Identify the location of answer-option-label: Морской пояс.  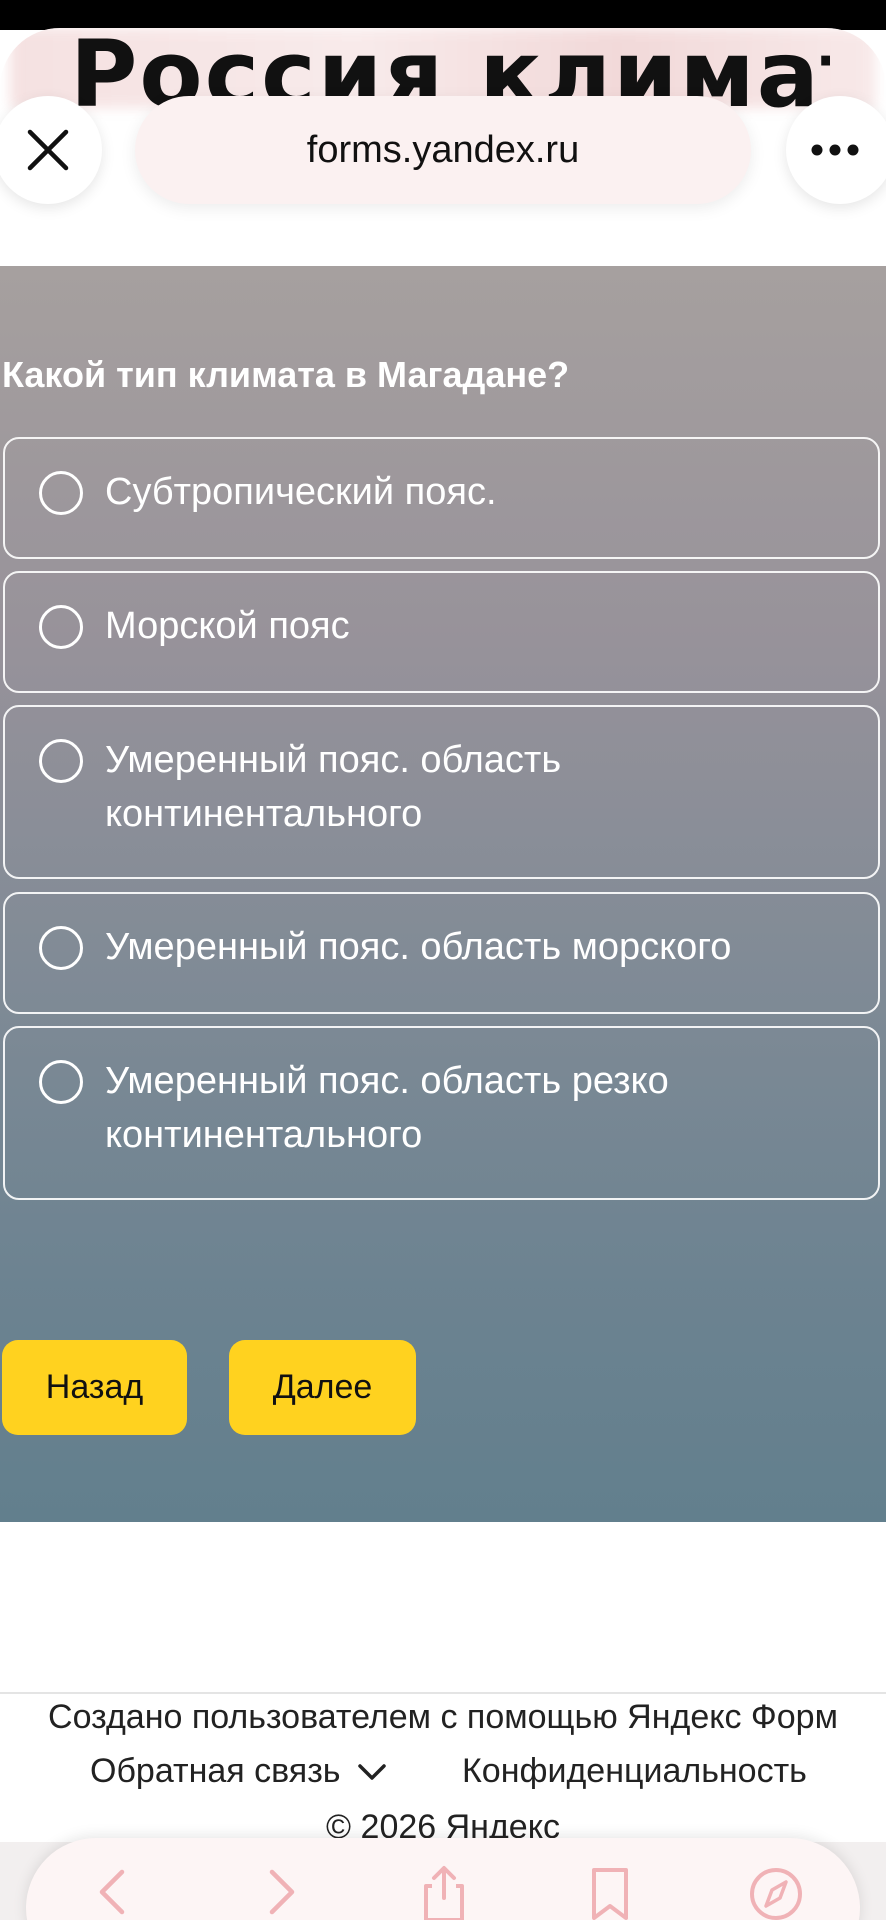
(227, 626).